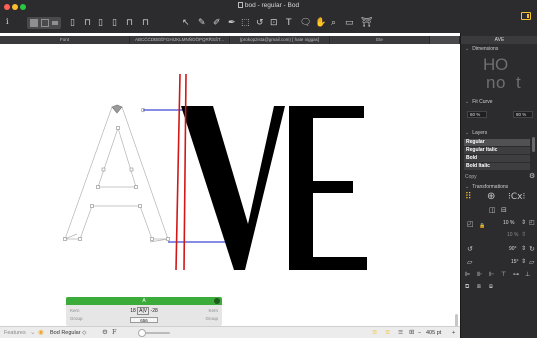 The height and width of the screenshot is (338, 537). I want to click on hand-tool-icon: ✋, so click(320, 23).